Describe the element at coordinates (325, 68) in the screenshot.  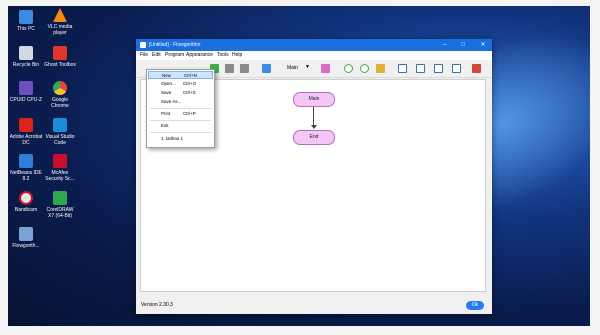
I see `function-manager-icon` at that location.